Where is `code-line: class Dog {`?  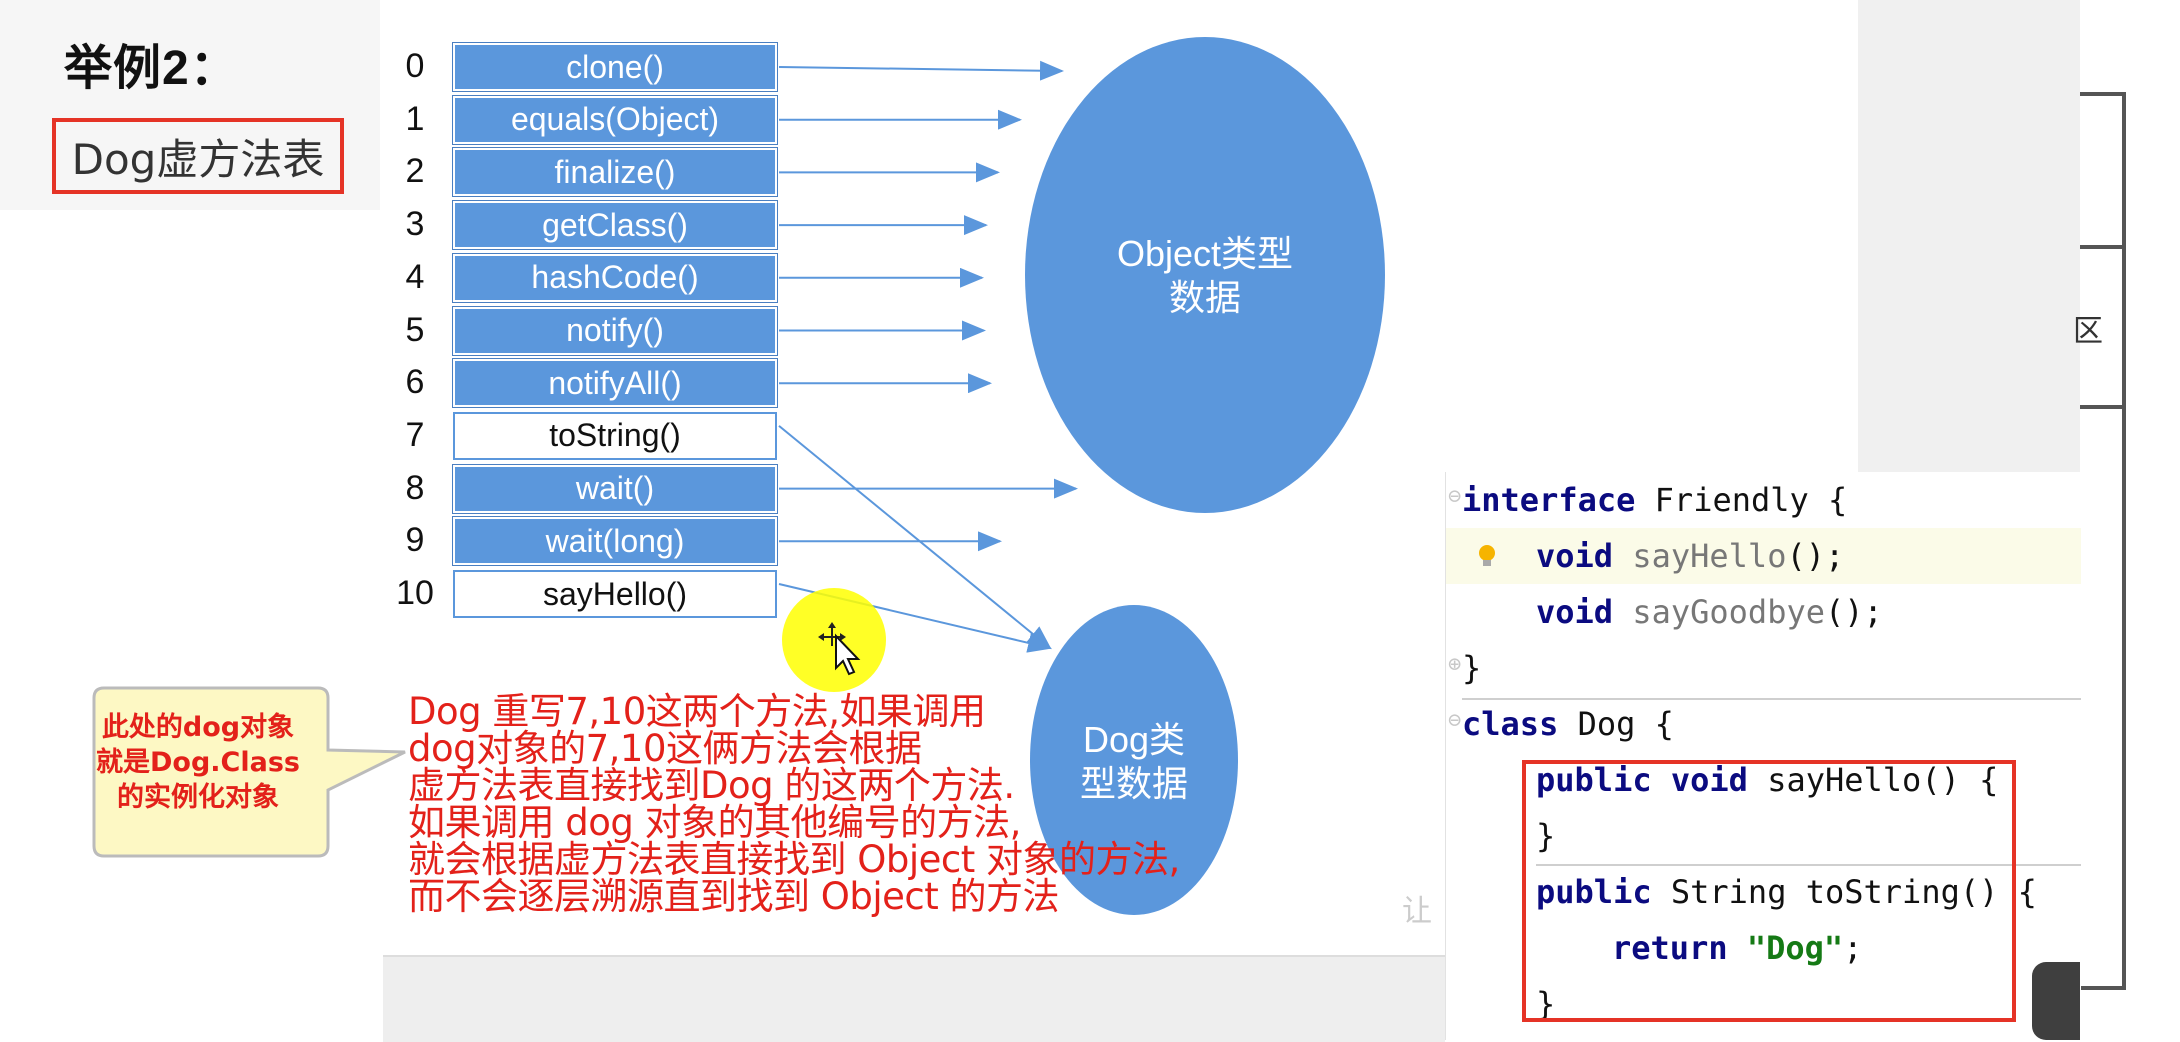
code-line: class Dog { is located at coordinates (1568, 724).